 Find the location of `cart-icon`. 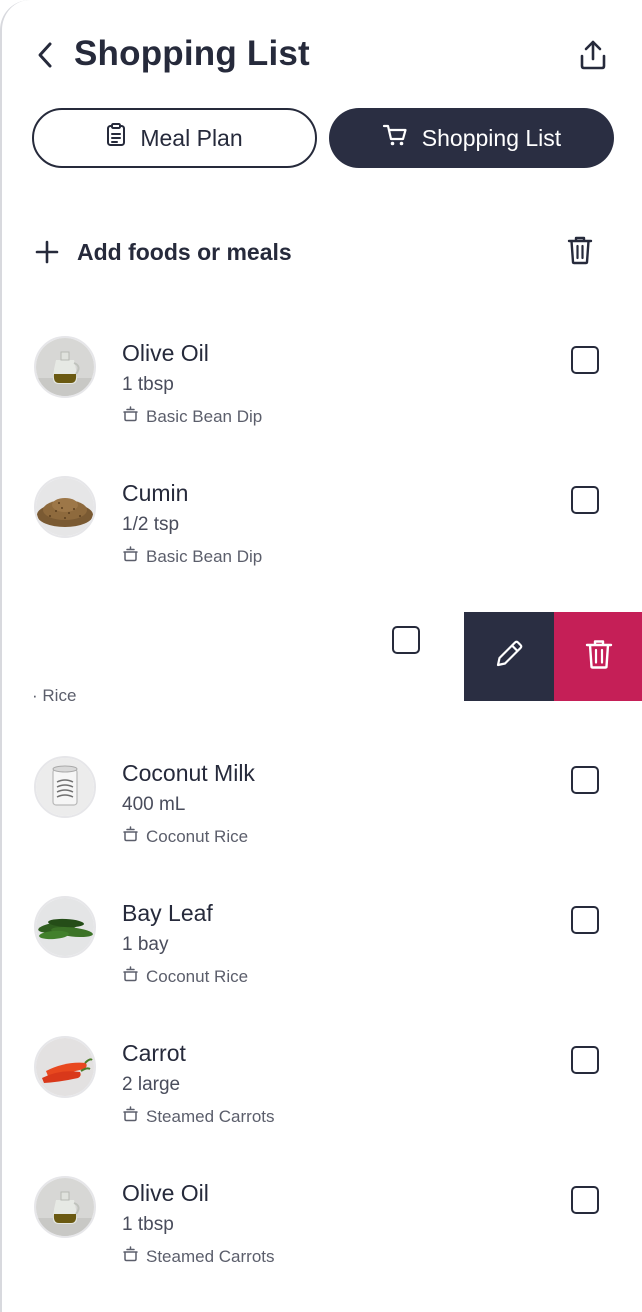

cart-icon is located at coordinates (395, 138).